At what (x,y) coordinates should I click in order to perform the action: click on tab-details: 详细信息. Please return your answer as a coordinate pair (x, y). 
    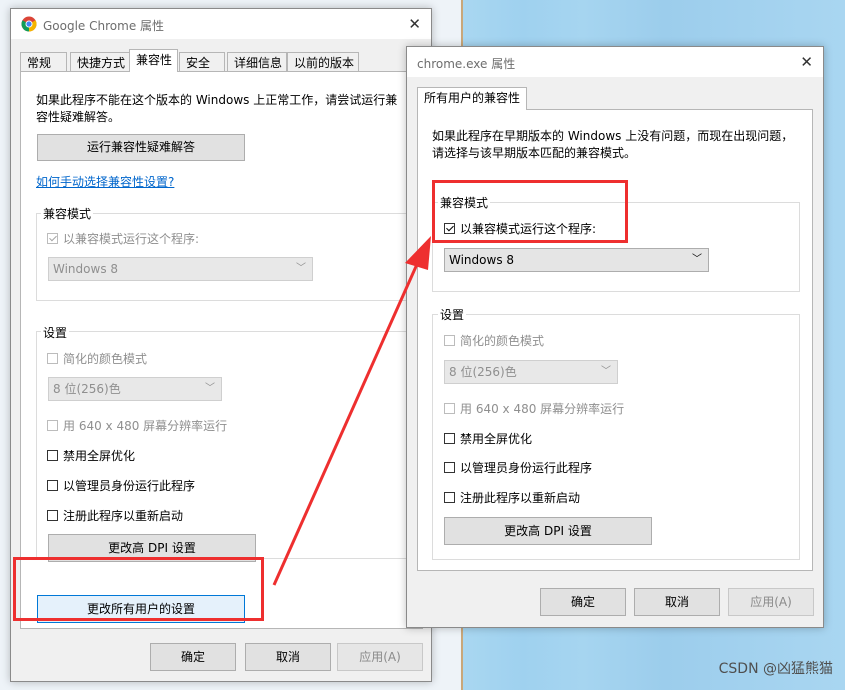
    Looking at the image, I should click on (257, 62).